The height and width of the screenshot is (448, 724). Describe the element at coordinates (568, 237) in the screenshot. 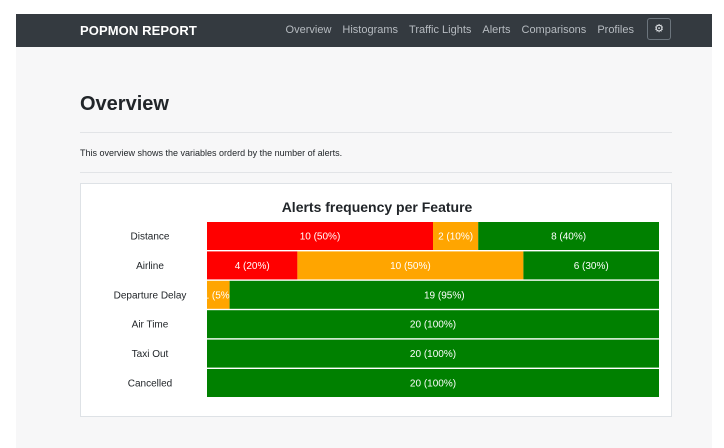

I see `bar-value-label: 8 (40%)` at that location.